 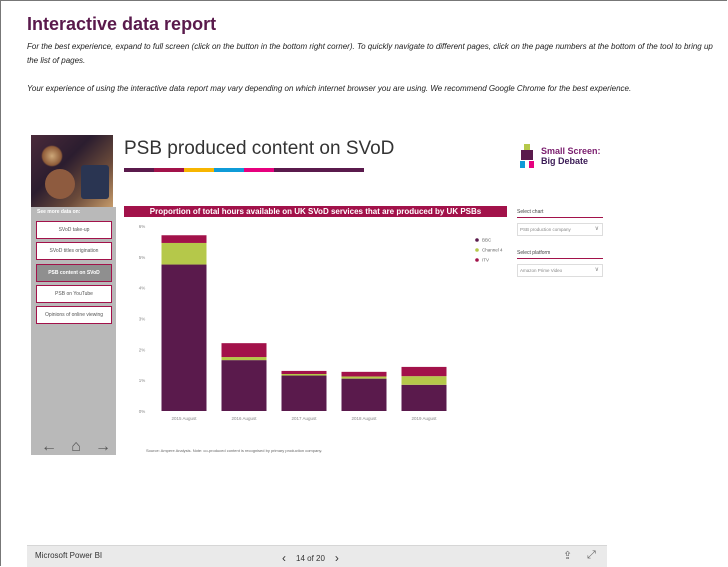 I want to click on home-icon: ⌂, so click(x=76, y=447).